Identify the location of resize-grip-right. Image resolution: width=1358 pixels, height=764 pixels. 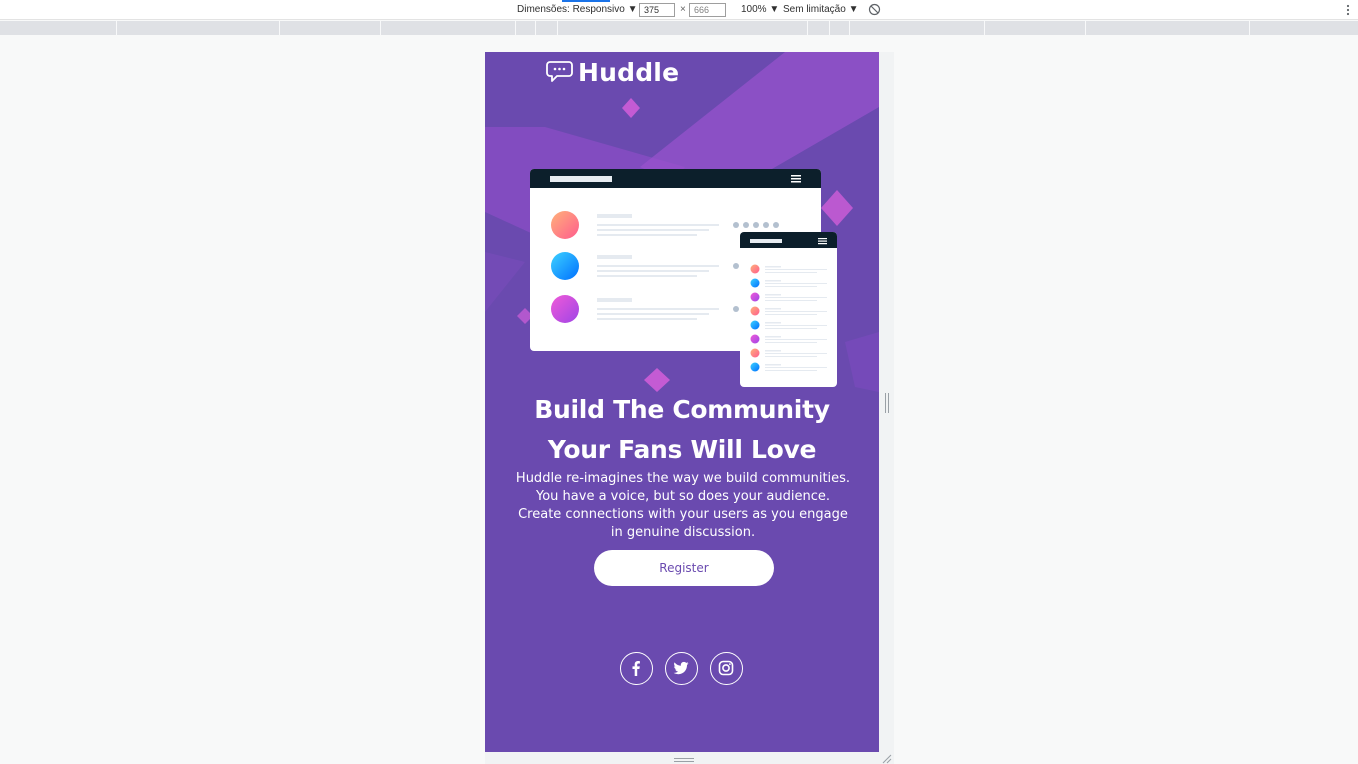
(887, 403).